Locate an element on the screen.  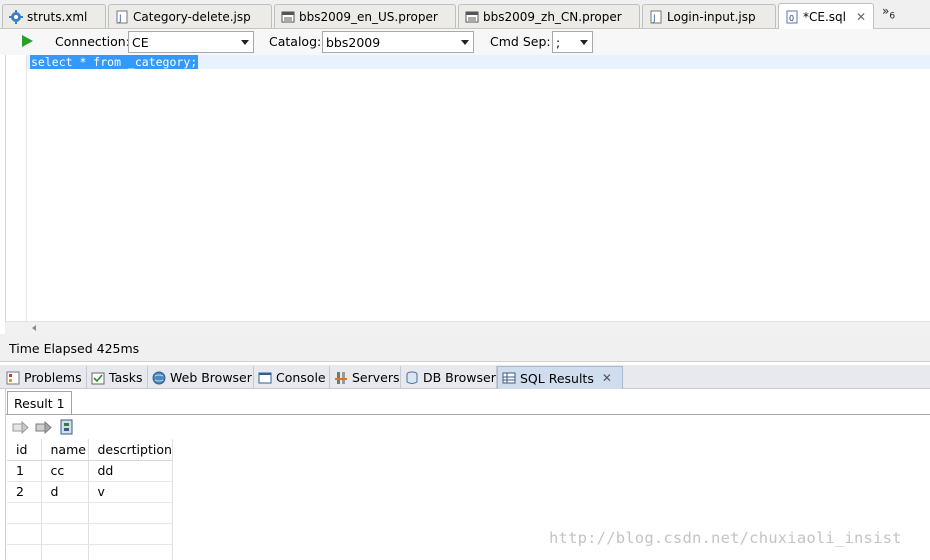
gear-icon is located at coordinates (16, 16).